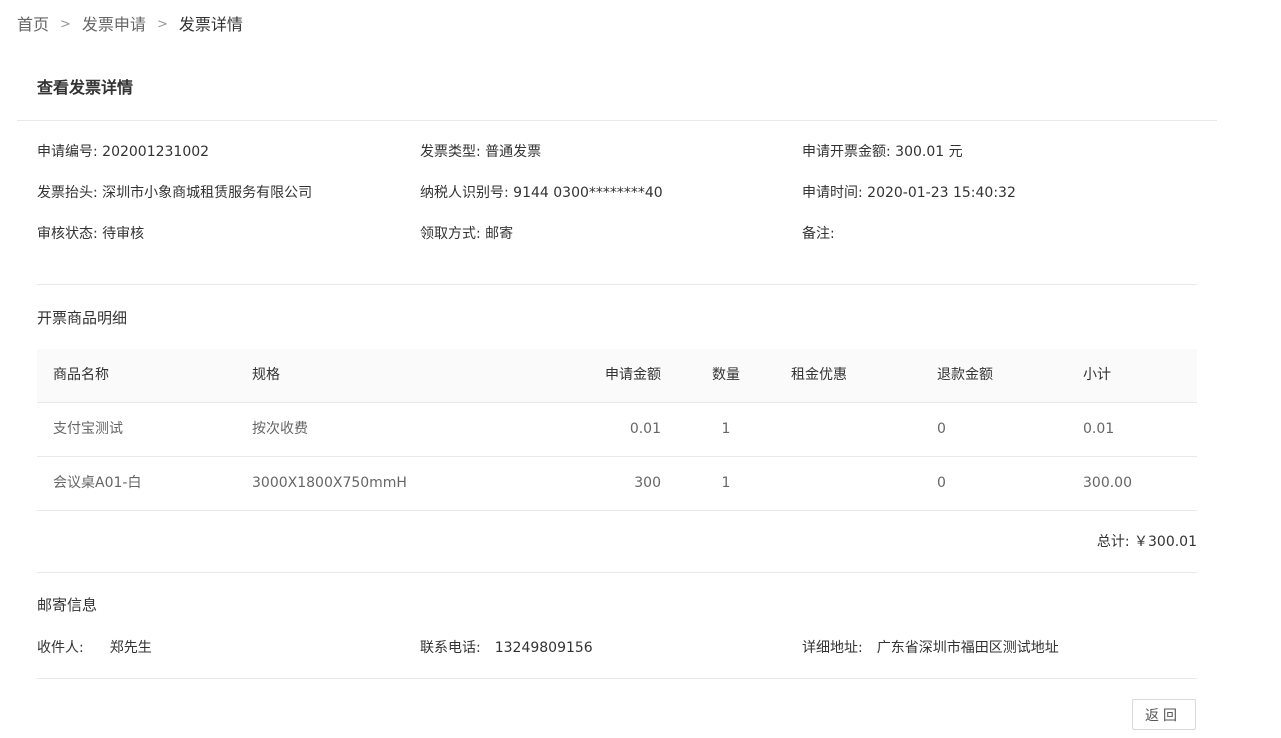 The image size is (1281, 738). Describe the element at coordinates (1164, 714) in the screenshot. I see `back-button: 返回` at that location.